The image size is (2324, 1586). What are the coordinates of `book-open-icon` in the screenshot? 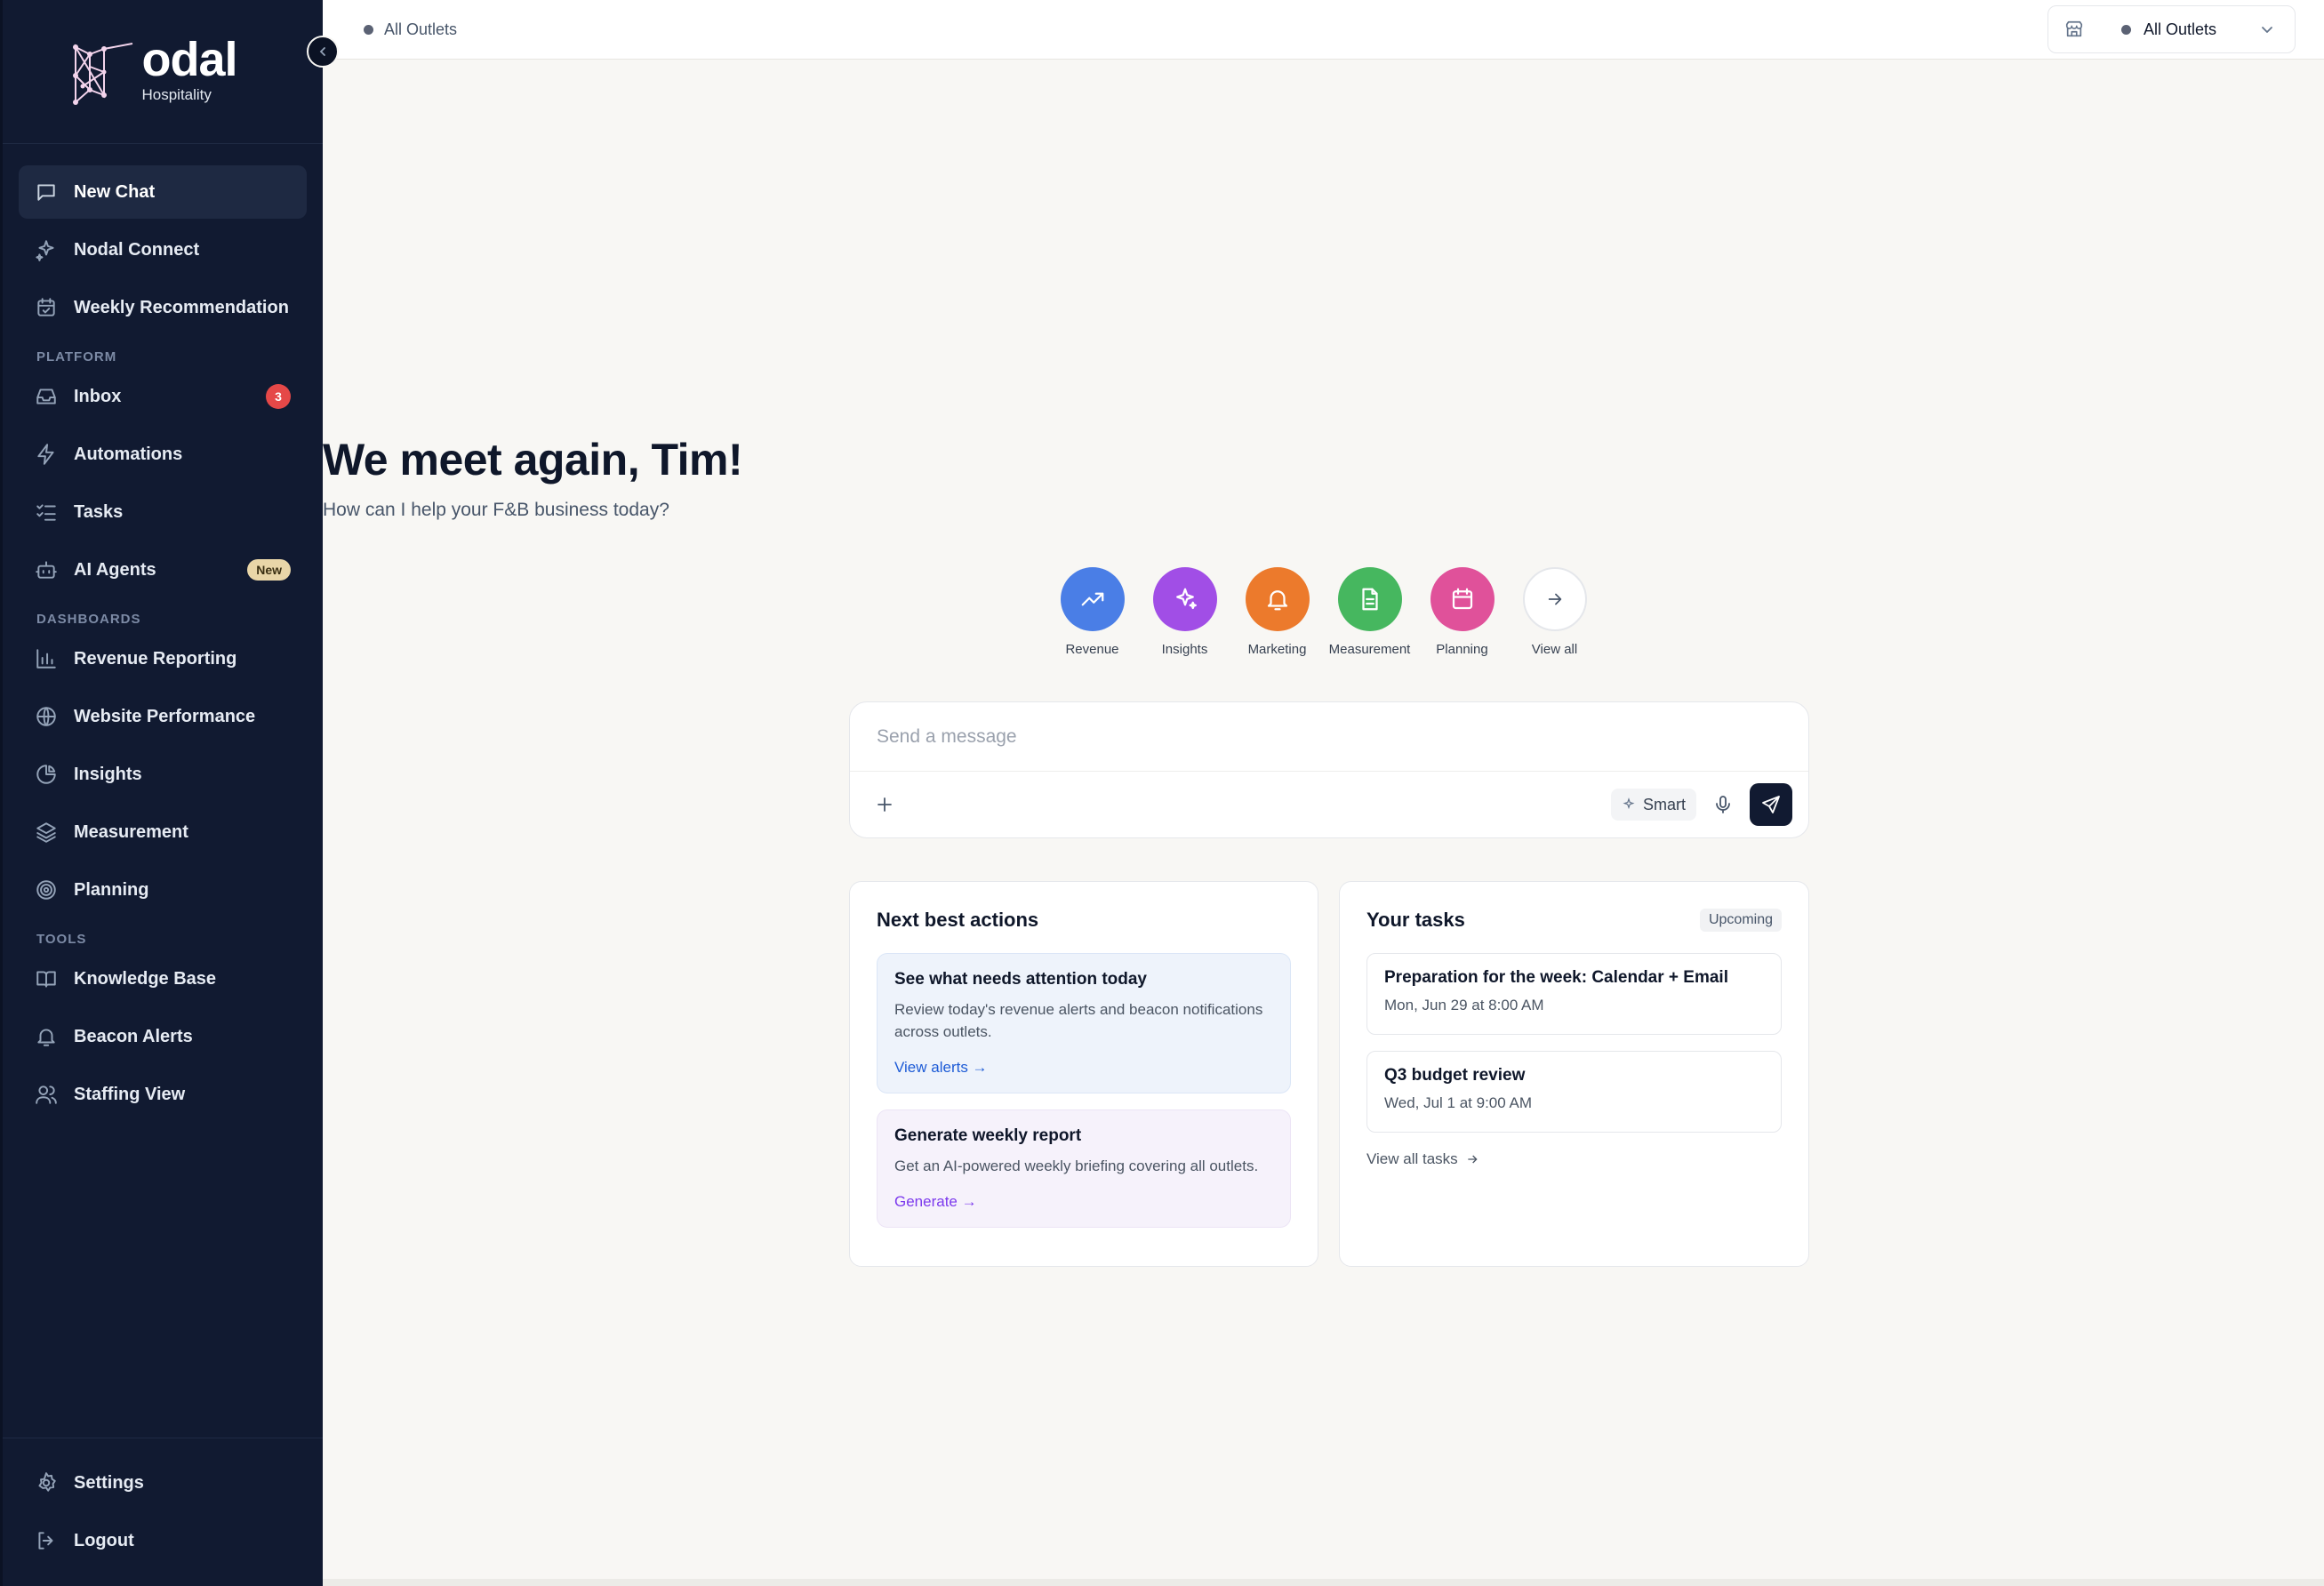 It's located at (46, 978).